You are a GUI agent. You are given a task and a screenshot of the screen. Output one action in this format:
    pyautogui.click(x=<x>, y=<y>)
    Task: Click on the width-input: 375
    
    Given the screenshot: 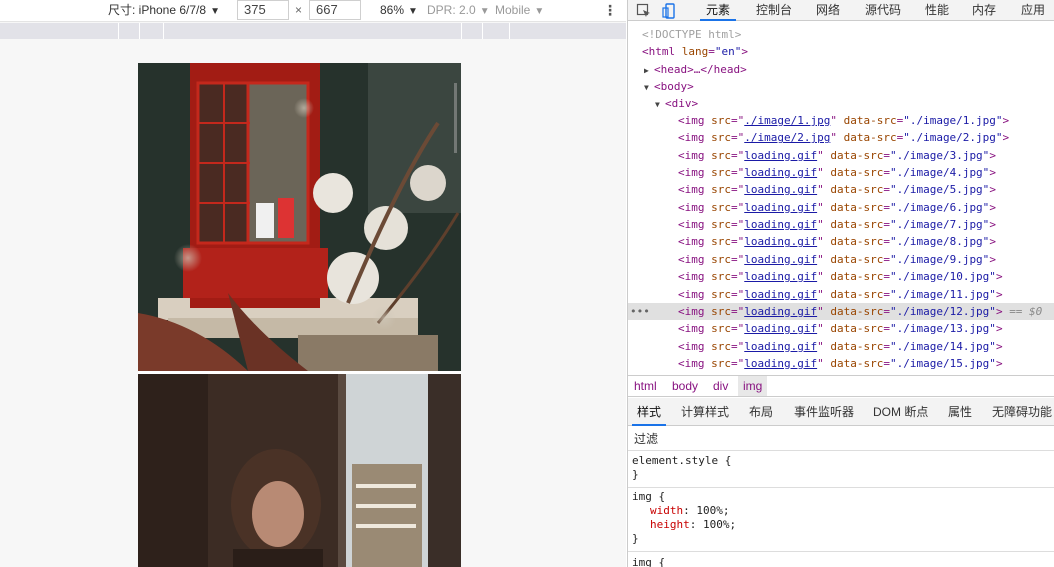 What is the action you would take?
    pyautogui.click(x=263, y=10)
    